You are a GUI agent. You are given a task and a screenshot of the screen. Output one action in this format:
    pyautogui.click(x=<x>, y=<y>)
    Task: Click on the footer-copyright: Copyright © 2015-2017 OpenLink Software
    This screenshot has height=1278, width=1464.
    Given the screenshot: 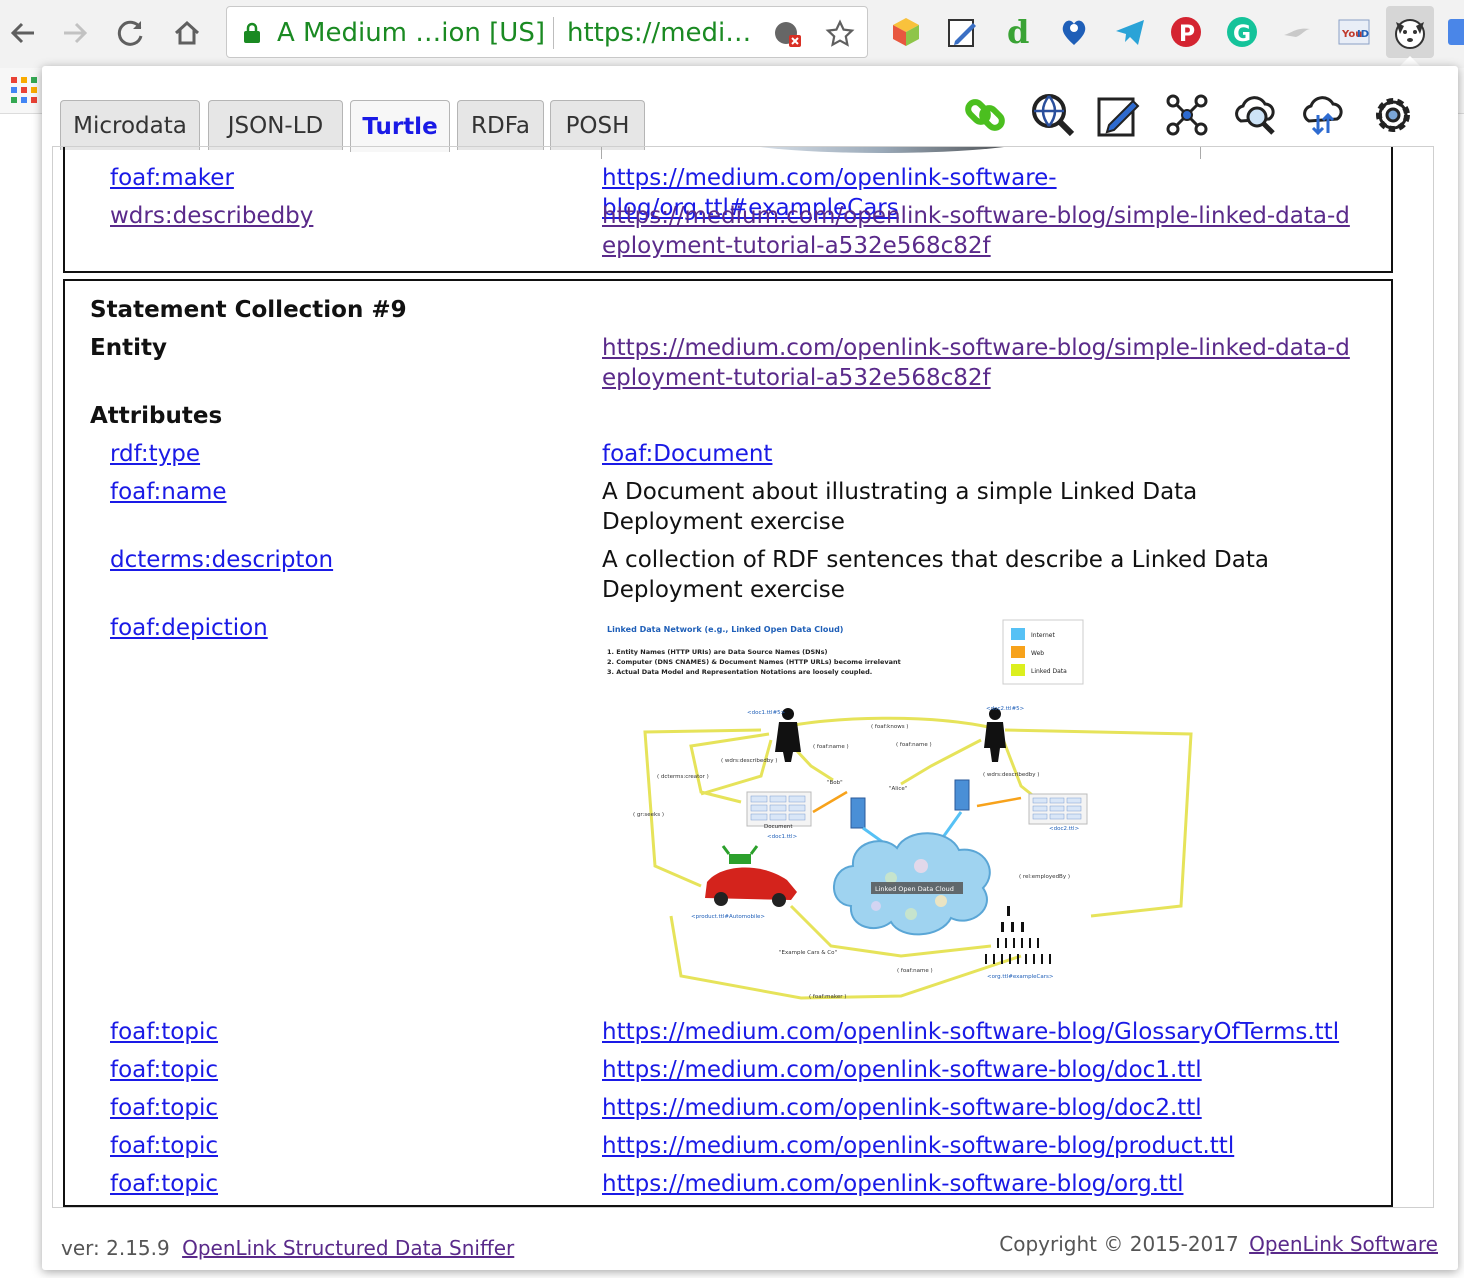 What is the action you would take?
    pyautogui.click(x=1218, y=1244)
    